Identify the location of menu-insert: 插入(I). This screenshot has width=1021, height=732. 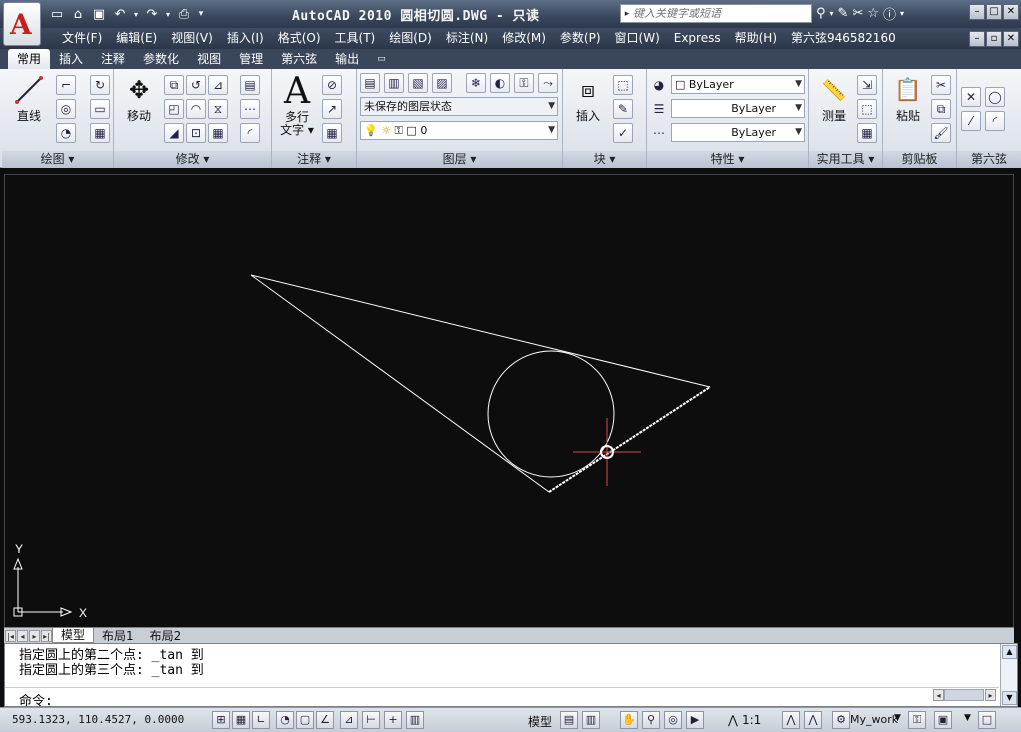
(245, 38).